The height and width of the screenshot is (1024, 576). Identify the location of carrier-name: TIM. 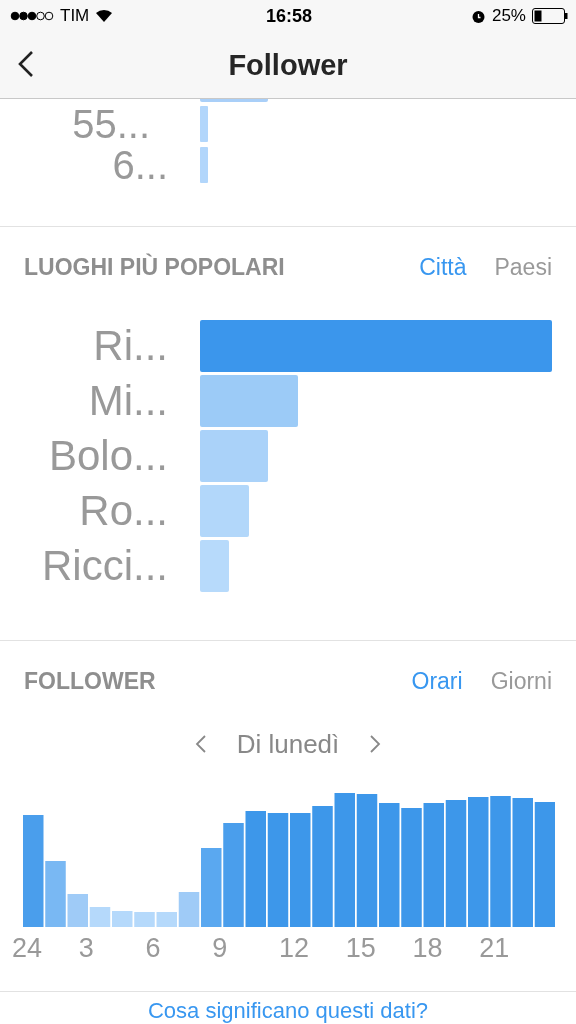
(75, 16).